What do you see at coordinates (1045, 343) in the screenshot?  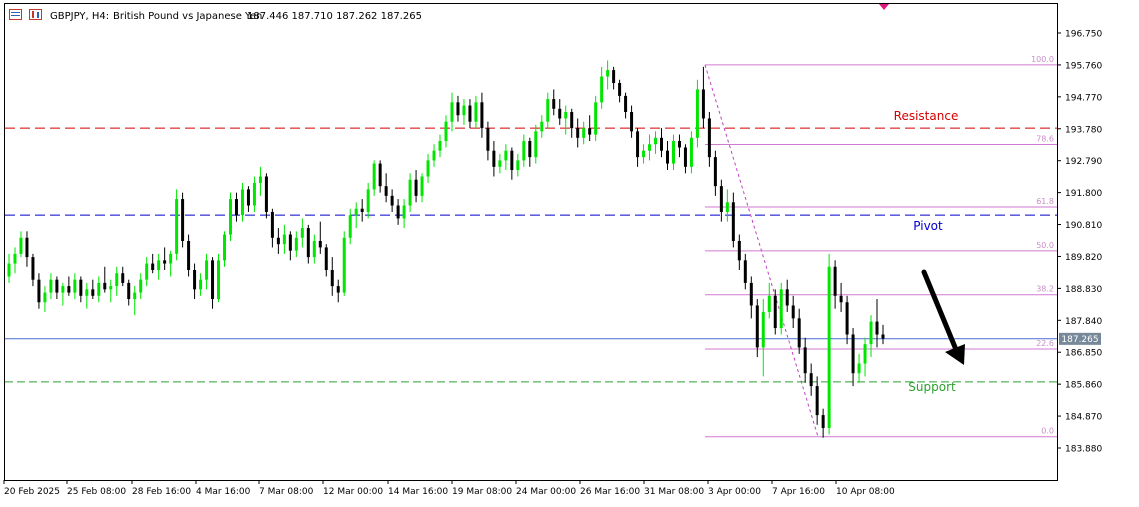 I see `fib-level-label: 22.6` at bounding box center [1045, 343].